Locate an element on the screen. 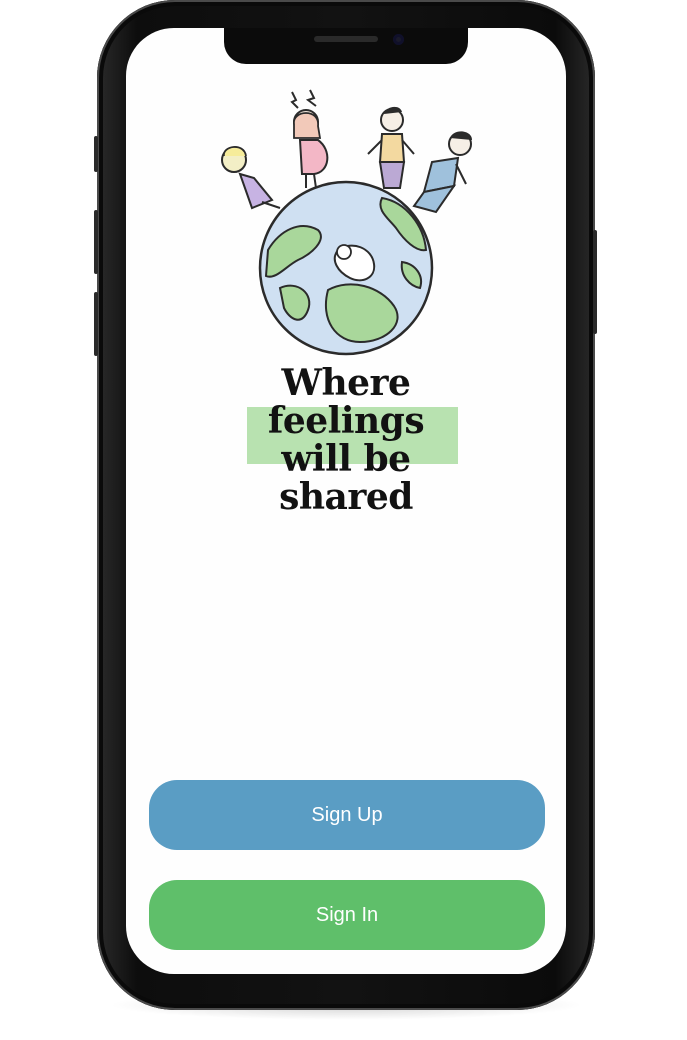 This screenshot has width=687, height=1040. notch is located at coordinates (346, 46).